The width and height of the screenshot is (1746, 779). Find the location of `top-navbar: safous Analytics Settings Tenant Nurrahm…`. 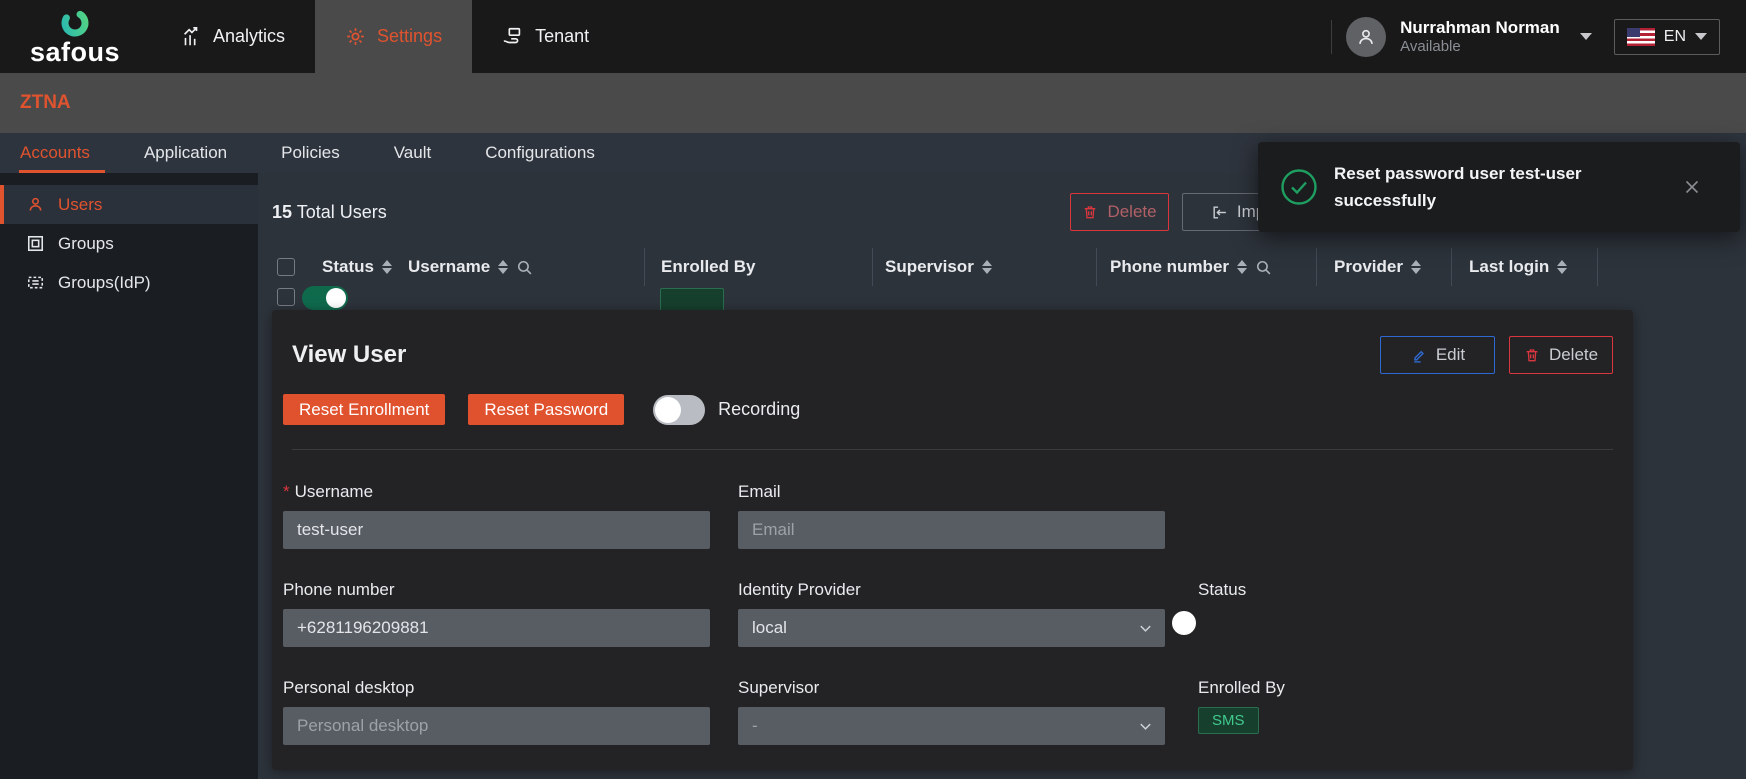

top-navbar: safous Analytics Settings Tenant Nurrahm… is located at coordinates (873, 36).